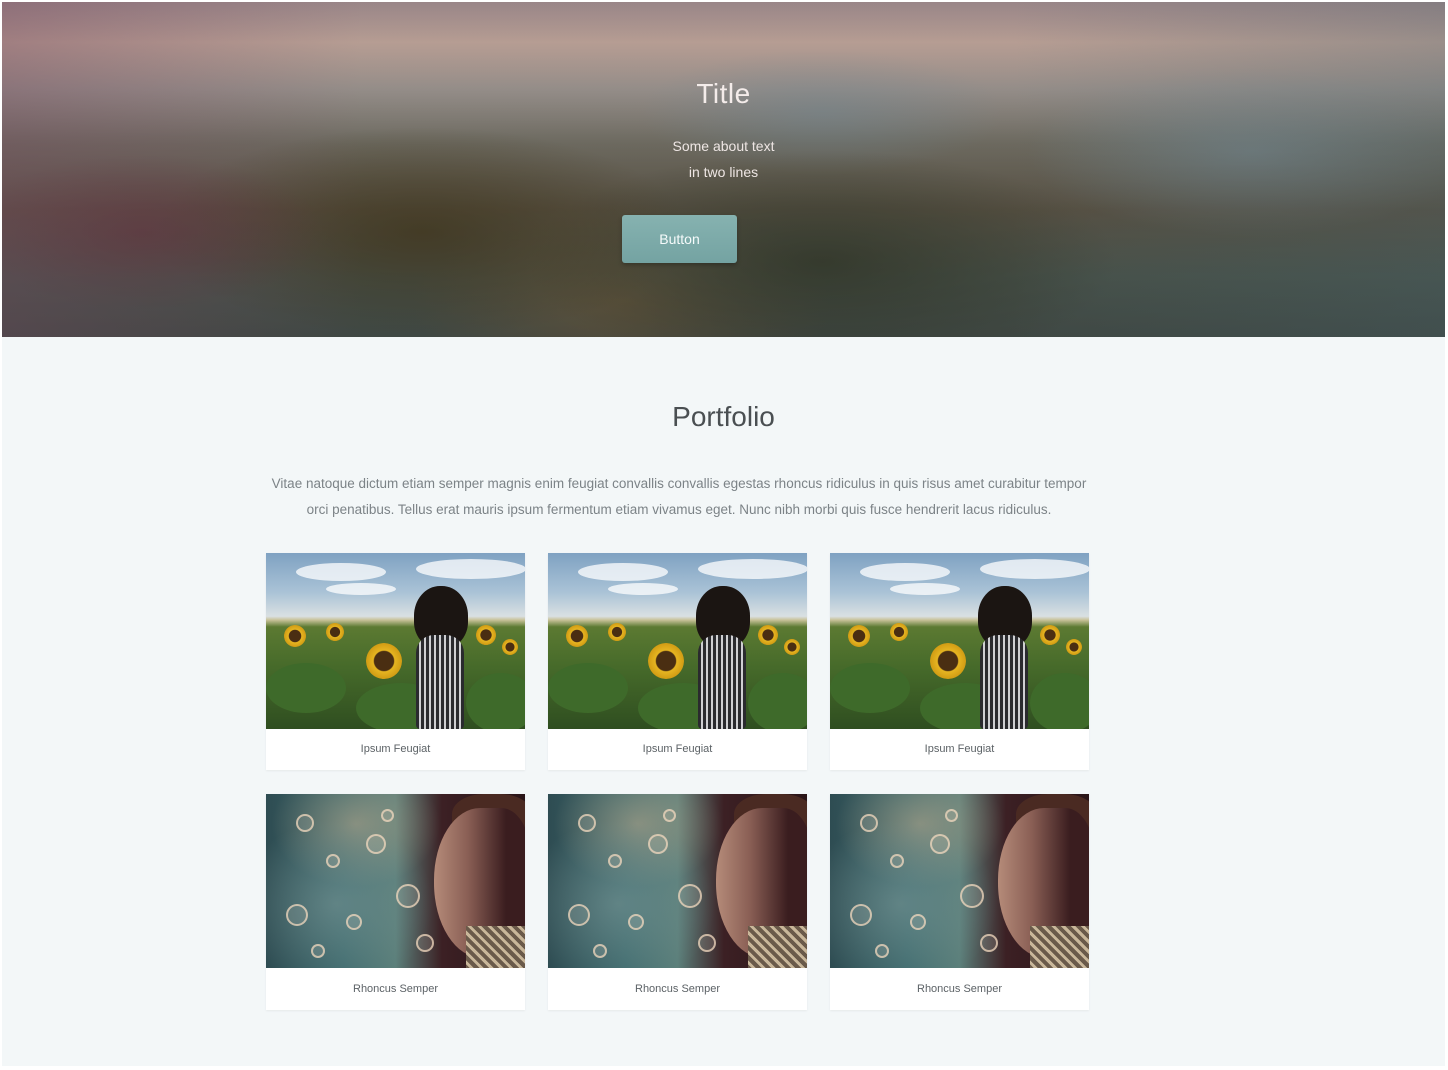 The width and height of the screenshot is (1448, 1070). What do you see at coordinates (723, 416) in the screenshot?
I see `portfolio-title: Portfolio` at bounding box center [723, 416].